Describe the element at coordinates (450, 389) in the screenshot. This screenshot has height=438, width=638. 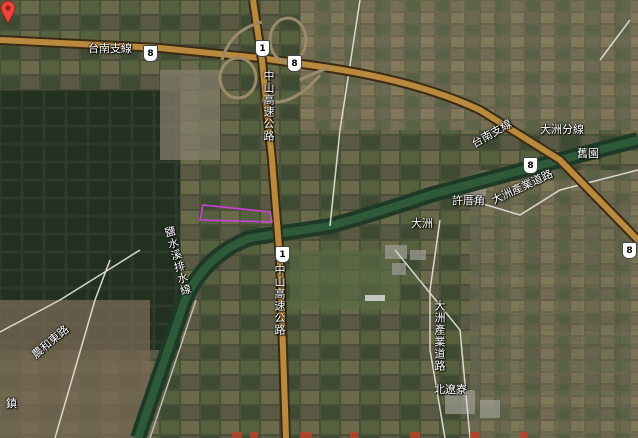
I see `label-beiliaoliao: 北遼寮` at that location.